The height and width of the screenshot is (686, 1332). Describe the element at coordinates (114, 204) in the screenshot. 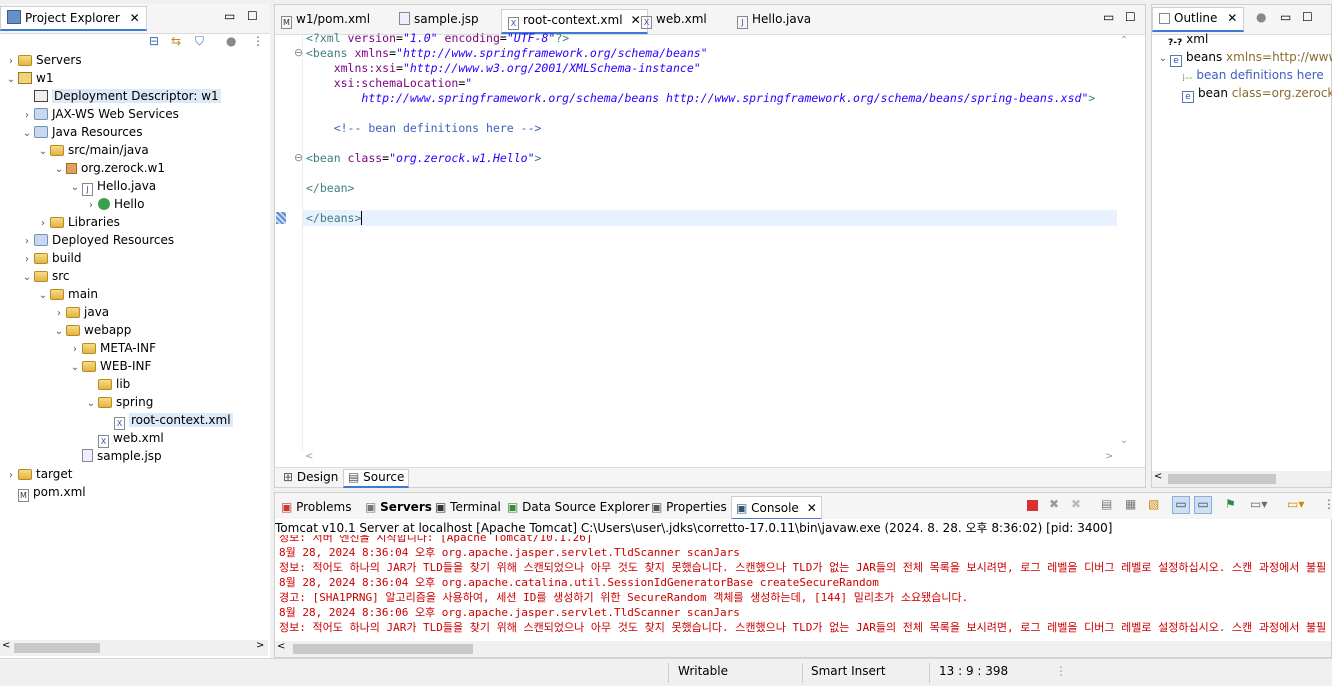

I see `tree-item: › Hello` at that location.